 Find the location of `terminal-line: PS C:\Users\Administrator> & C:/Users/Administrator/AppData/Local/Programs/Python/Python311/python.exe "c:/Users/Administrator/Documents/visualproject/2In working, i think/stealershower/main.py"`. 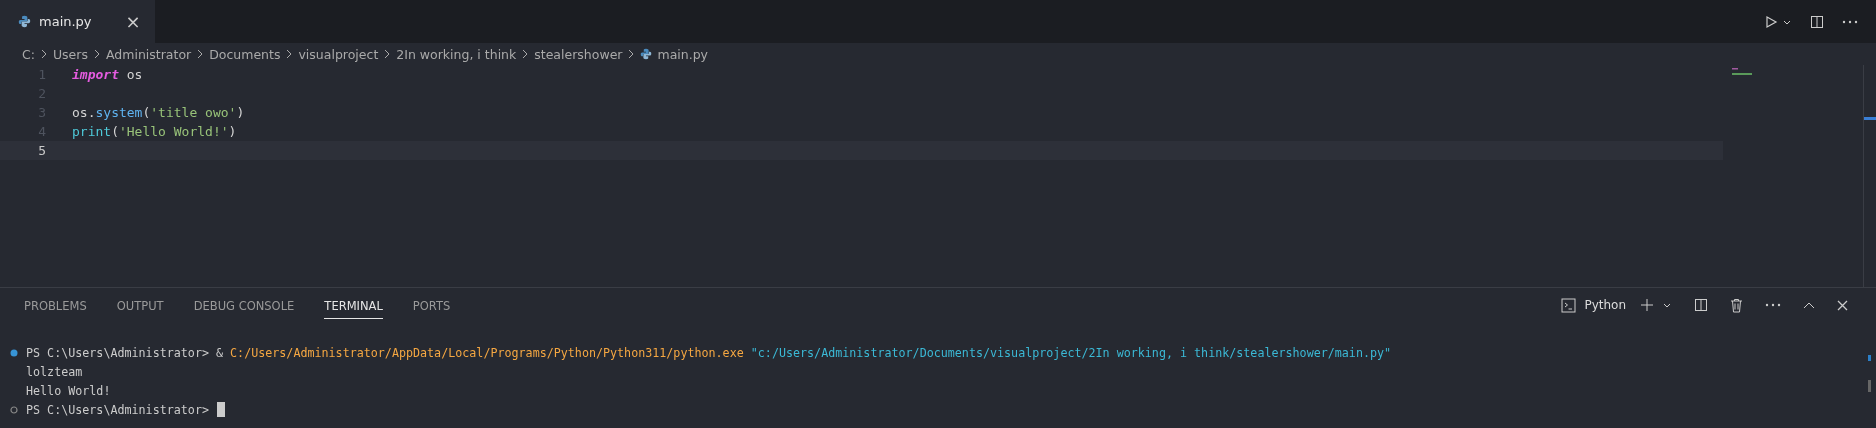

terminal-line: PS C:\Users\Administrator> & C:/Users/Administrator/AppData/Local/Programs/Python/Python311/python.exe "c:/Users/Administrator/Documents/visualproject/2In working, i think/stealershower/main.py" is located at coordinates (709, 353).